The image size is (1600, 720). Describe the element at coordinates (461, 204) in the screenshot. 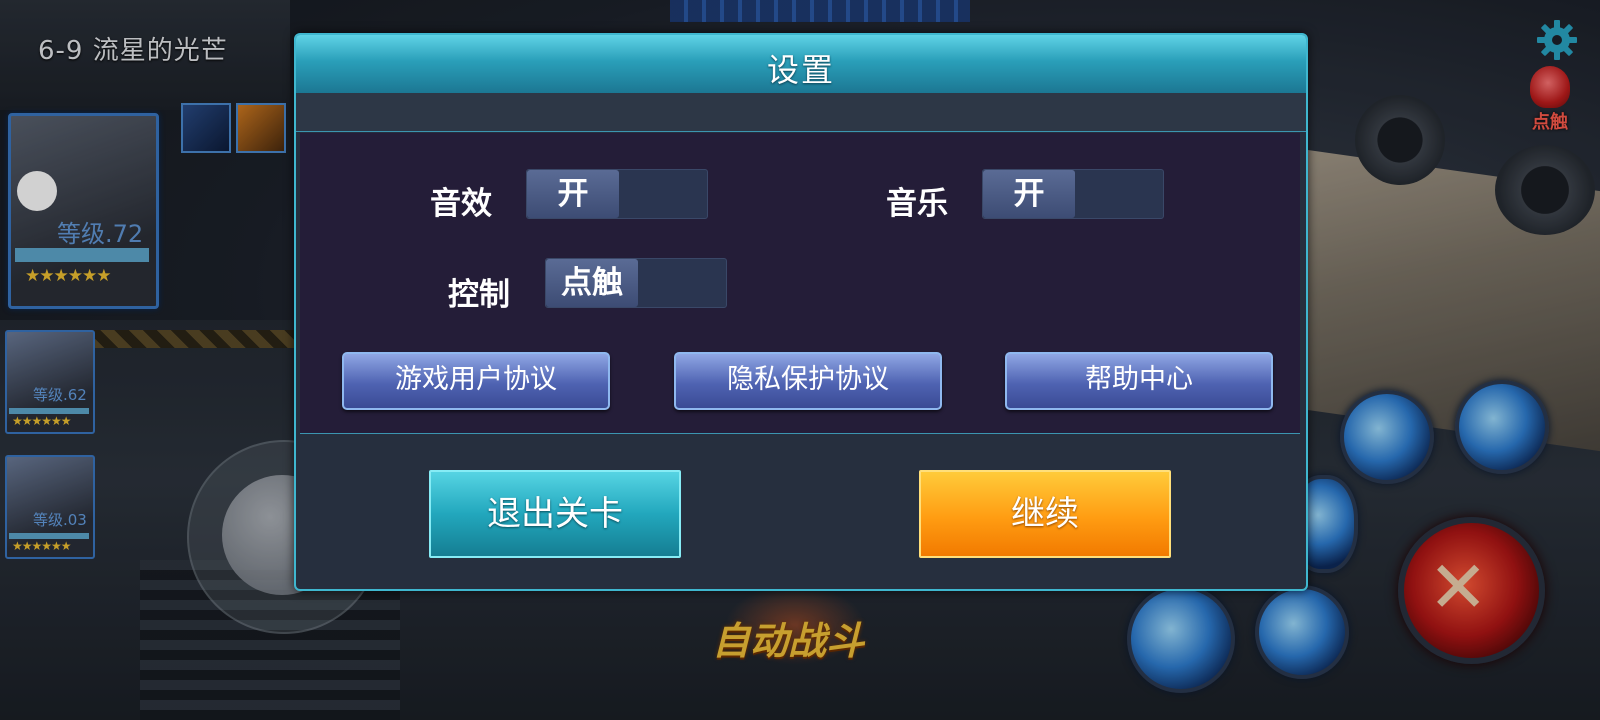

I see `sound-effects-label: 音效` at that location.